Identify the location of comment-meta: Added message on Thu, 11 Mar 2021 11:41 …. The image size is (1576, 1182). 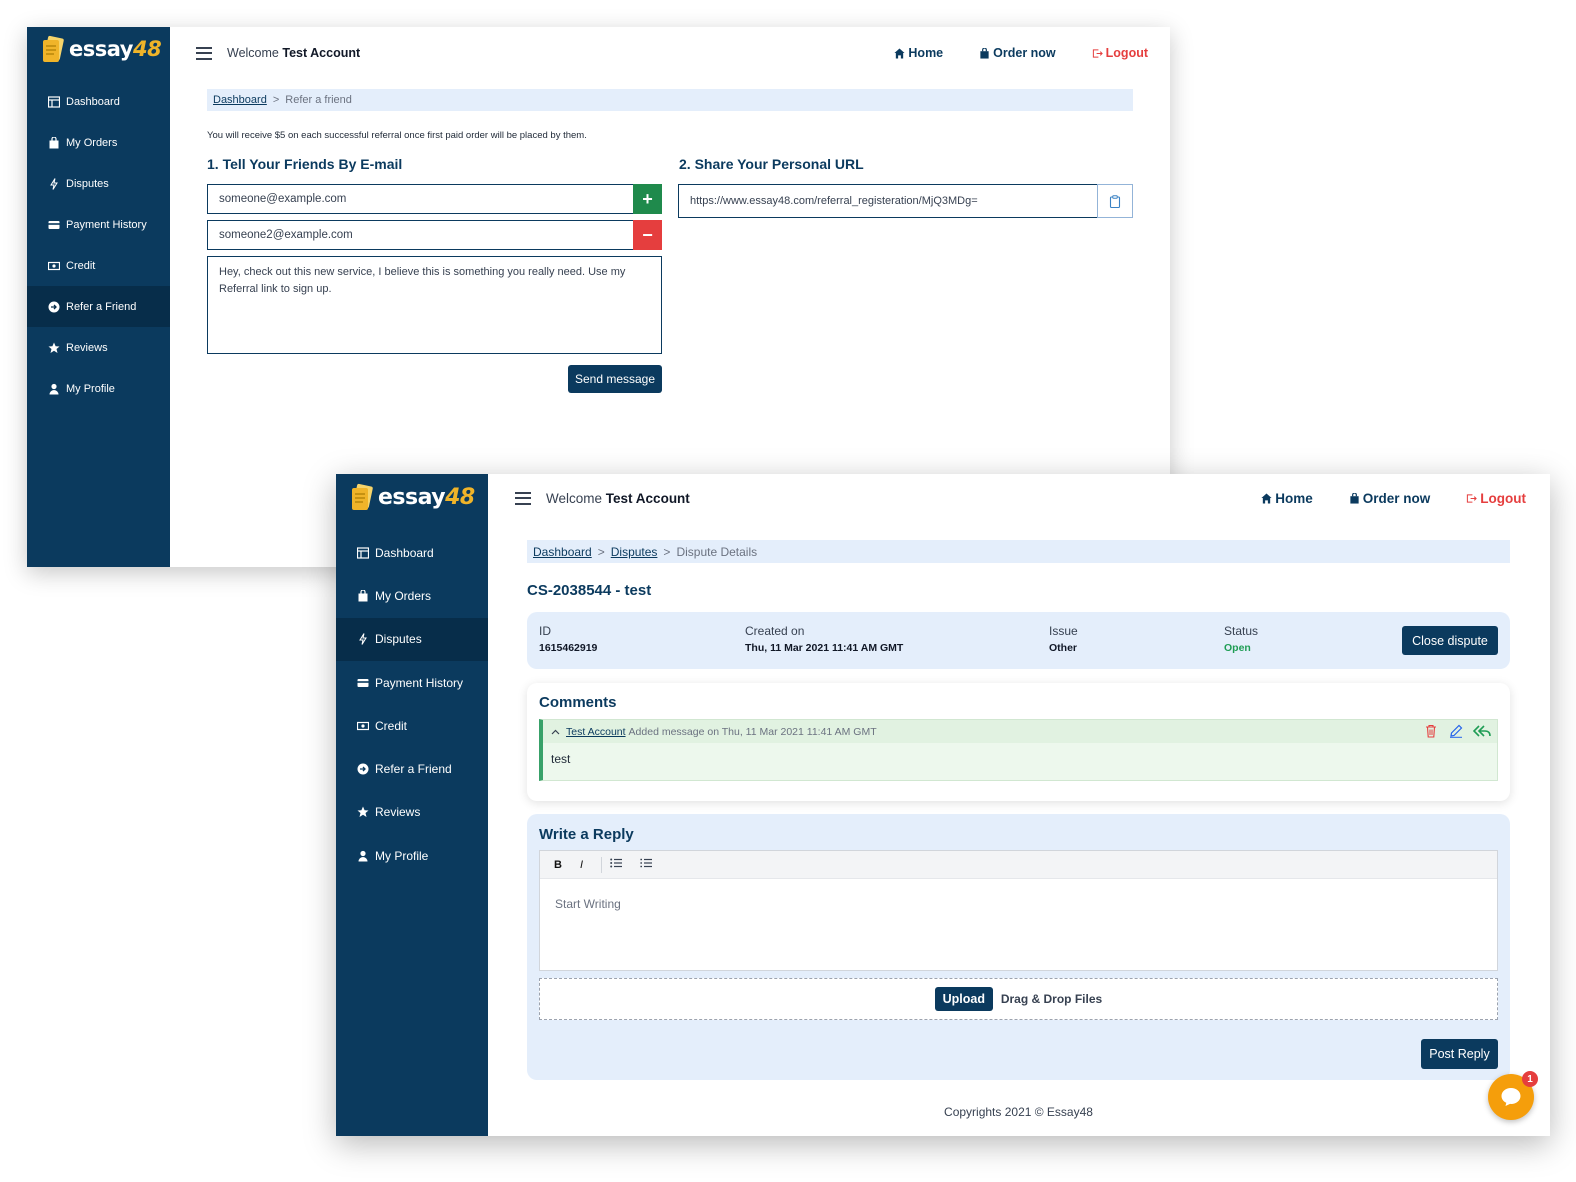
(752, 731).